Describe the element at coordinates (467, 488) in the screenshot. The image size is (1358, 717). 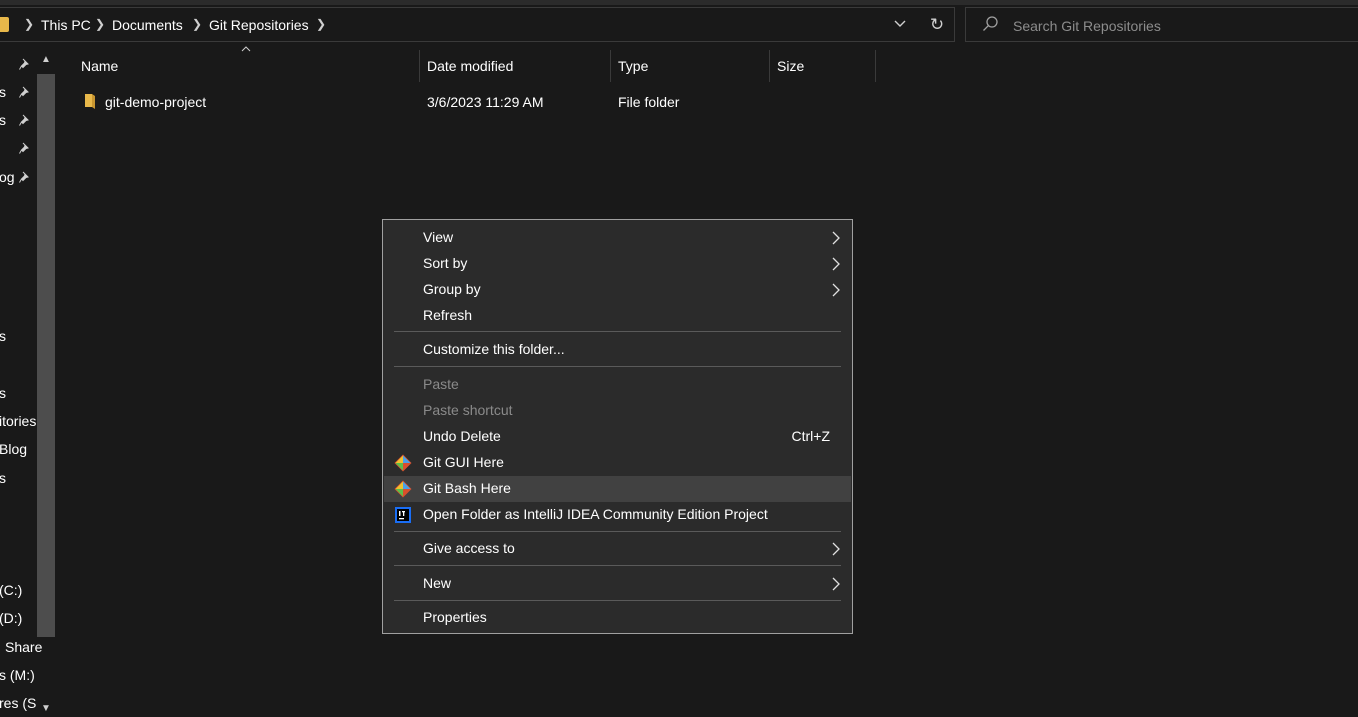
I see `menu-item-label: Git Bash Here` at that location.